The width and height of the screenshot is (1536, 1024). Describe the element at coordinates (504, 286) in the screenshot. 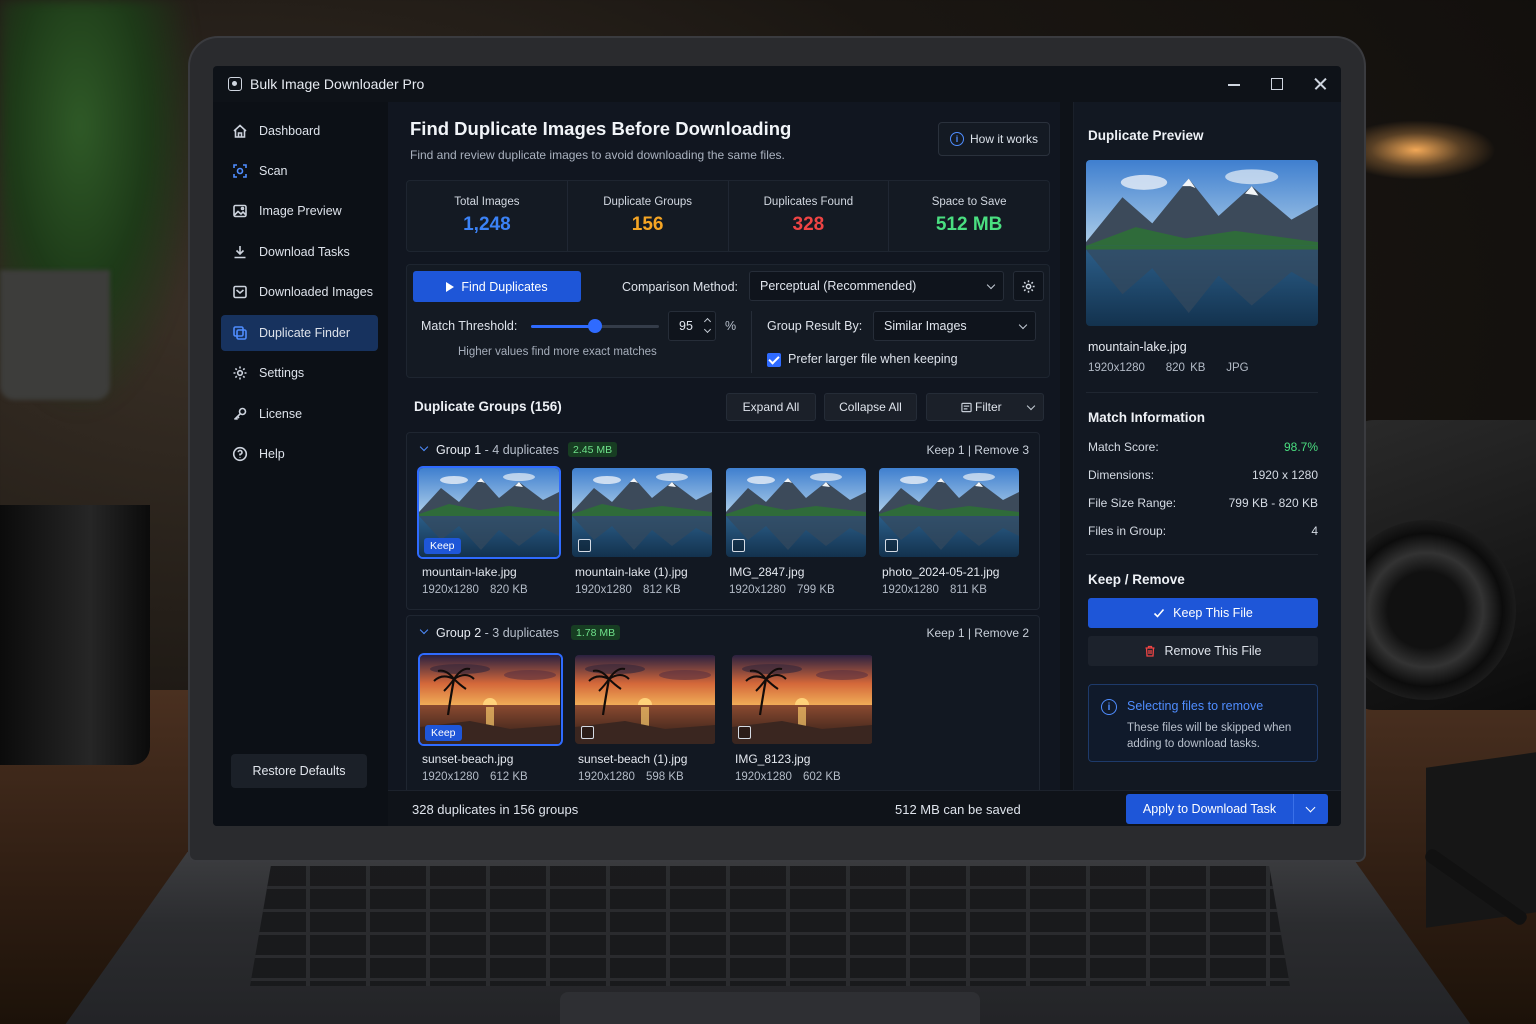

I see `find-duplicates-label: Find Duplicates` at that location.